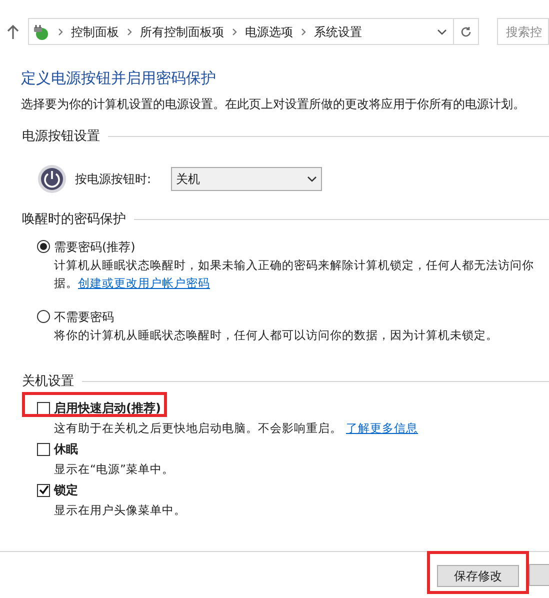  I want to click on learn-more-link: 了解更多信息, so click(382, 428).